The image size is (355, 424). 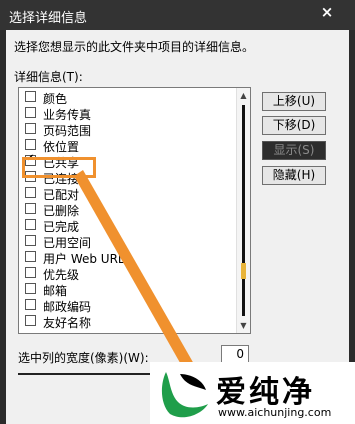 What do you see at coordinates (265, 392) in the screenshot?
I see `watermark-brand: 爱纯净` at bounding box center [265, 392].